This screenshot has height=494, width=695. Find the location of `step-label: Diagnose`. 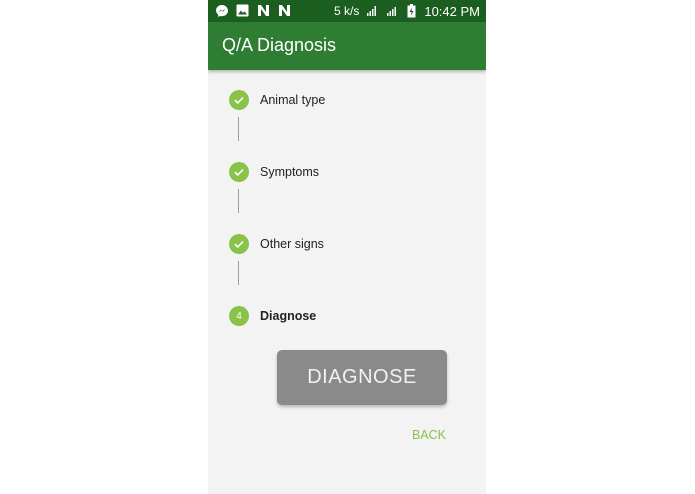

step-label: Diagnose is located at coordinates (288, 316).